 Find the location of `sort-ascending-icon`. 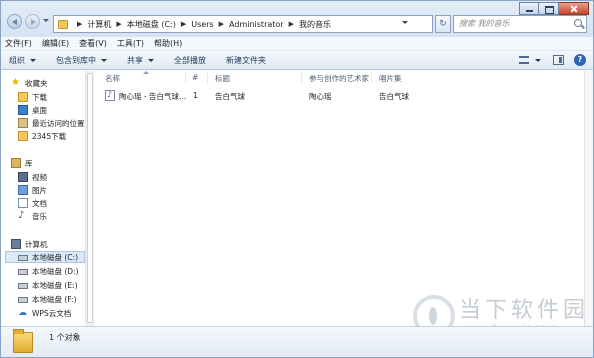

sort-ascending-icon is located at coordinates (146, 72).